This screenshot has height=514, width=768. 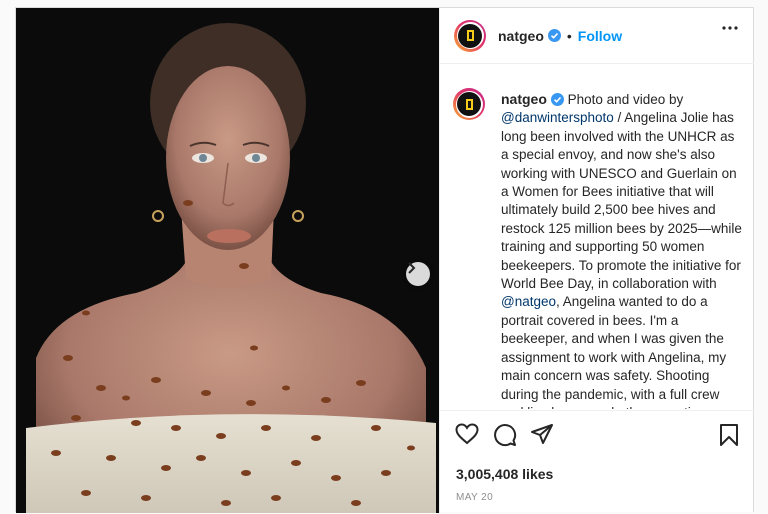 I want to click on post-date: MAY 20, so click(x=474, y=497).